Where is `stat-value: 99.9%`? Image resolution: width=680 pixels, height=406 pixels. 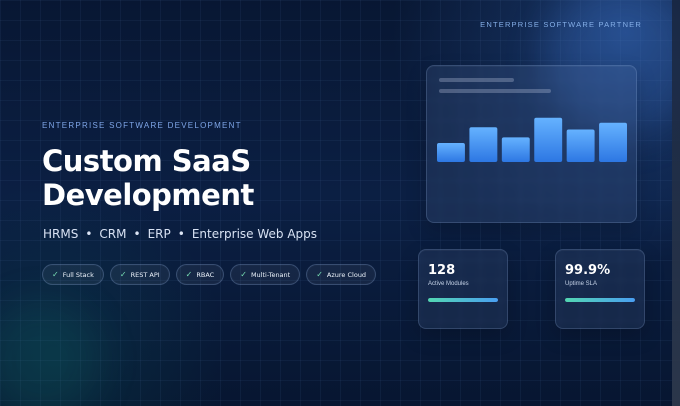 stat-value: 99.9% is located at coordinates (588, 270).